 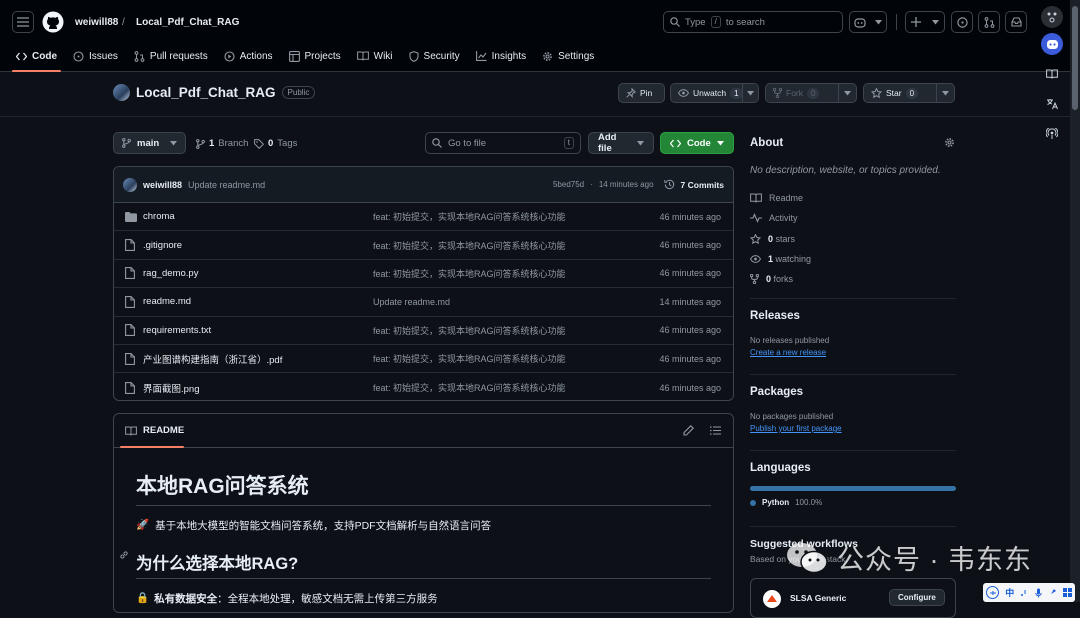 What do you see at coordinates (853, 239) in the screenshot?
I see `about-item-stars: 0 stars` at bounding box center [853, 239].